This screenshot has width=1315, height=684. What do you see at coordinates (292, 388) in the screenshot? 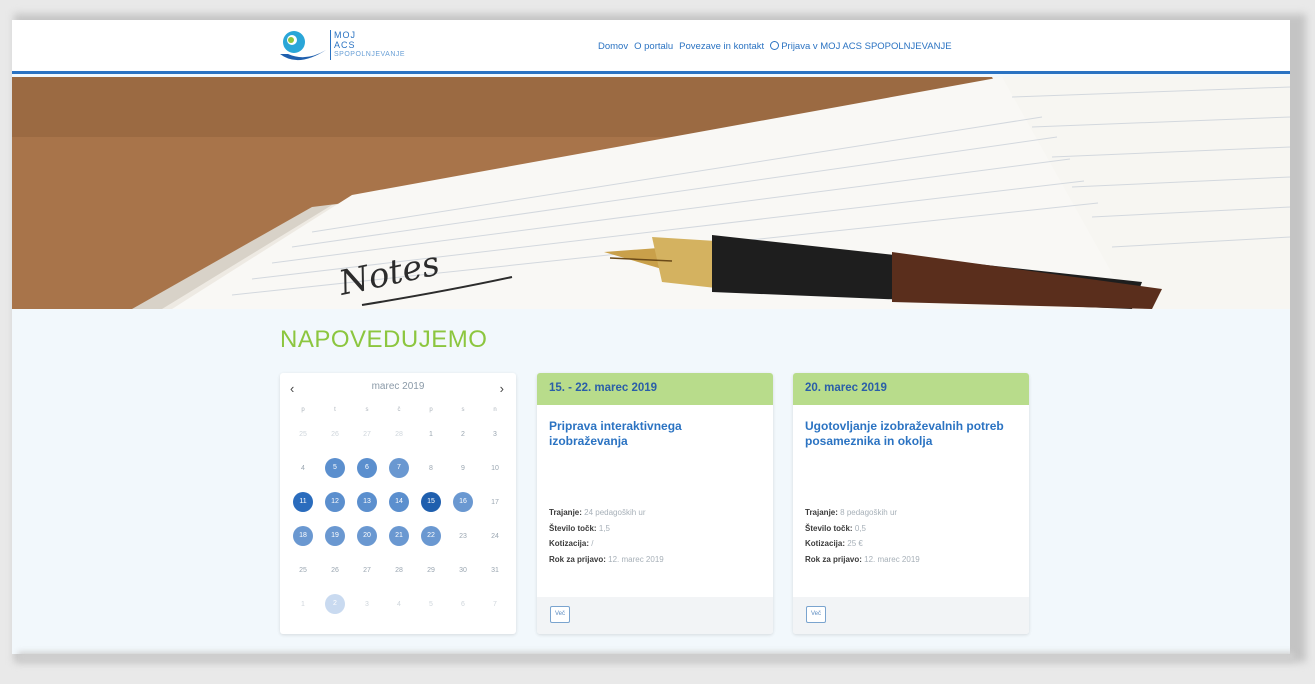
I see `chevron-left-icon: ‹` at bounding box center [292, 388].